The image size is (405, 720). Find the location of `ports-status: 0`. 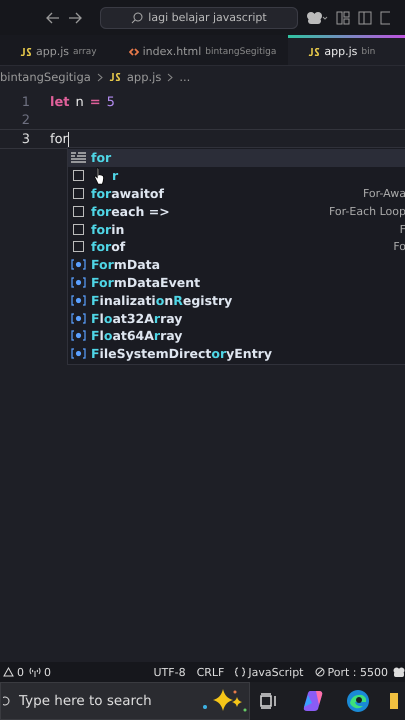

ports-status: 0 is located at coordinates (40, 672).